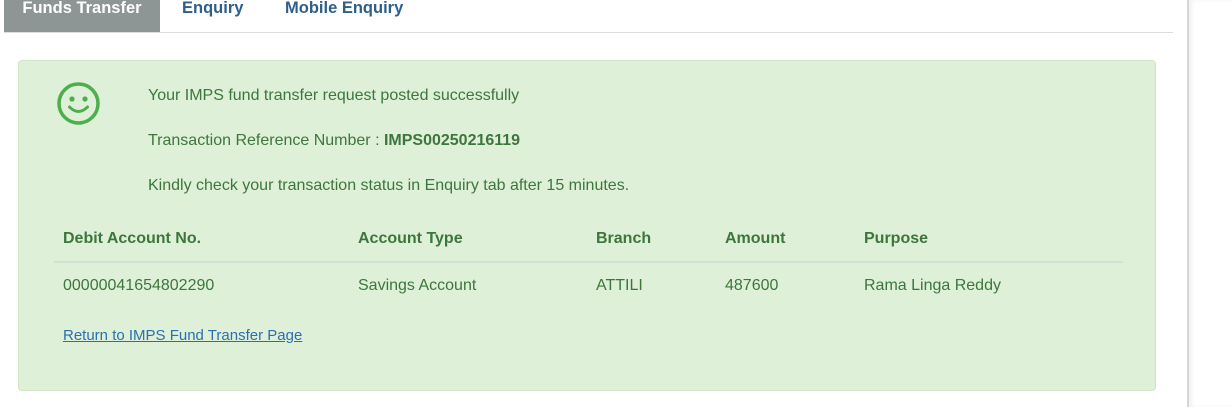 This screenshot has height=407, width=1231. Describe the element at coordinates (932, 285) in the screenshot. I see `cell-purpose: Rama Linga Reddy` at that location.